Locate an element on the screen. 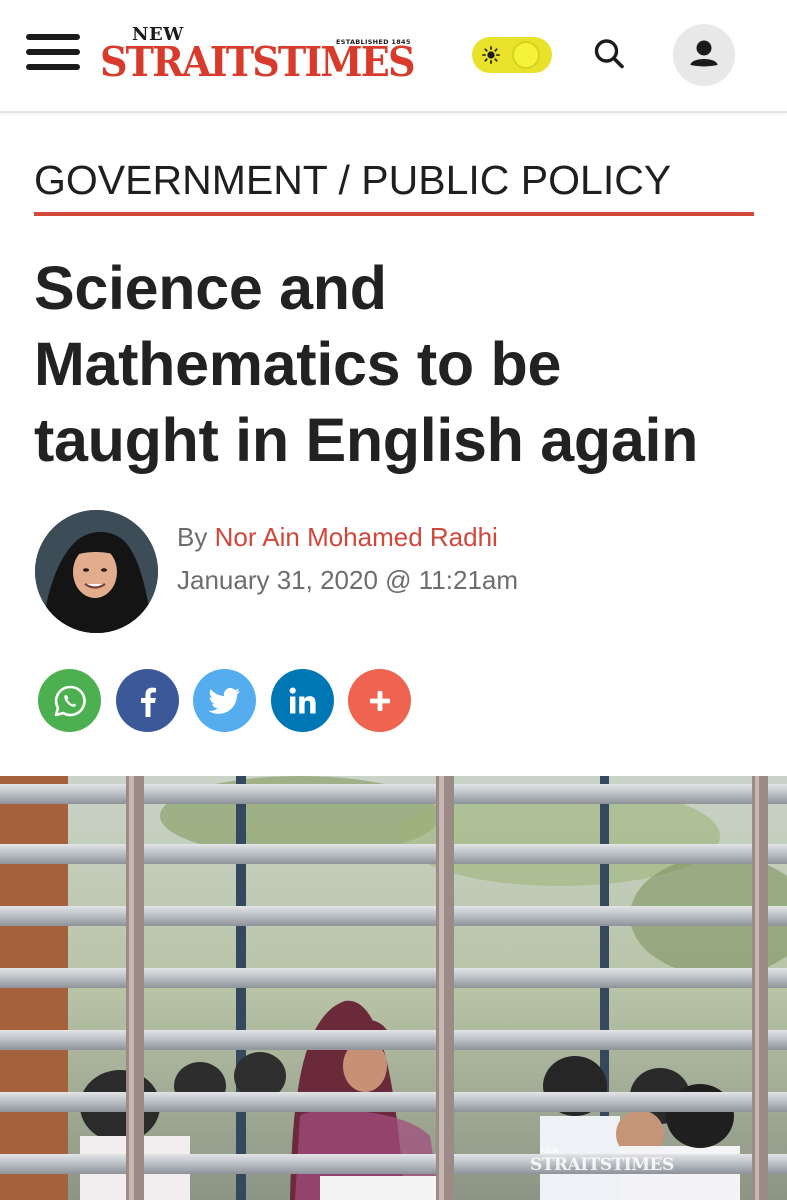 The width and height of the screenshot is (787, 1200). facebook-icon is located at coordinates (148, 702).